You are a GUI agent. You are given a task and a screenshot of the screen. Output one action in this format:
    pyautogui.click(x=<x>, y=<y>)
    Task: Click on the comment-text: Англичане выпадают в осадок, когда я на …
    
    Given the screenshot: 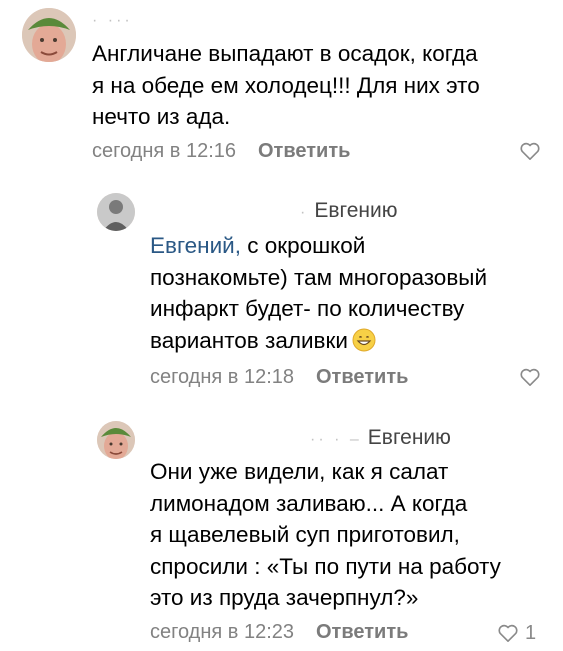 What is the action you would take?
    pyautogui.click(x=286, y=85)
    